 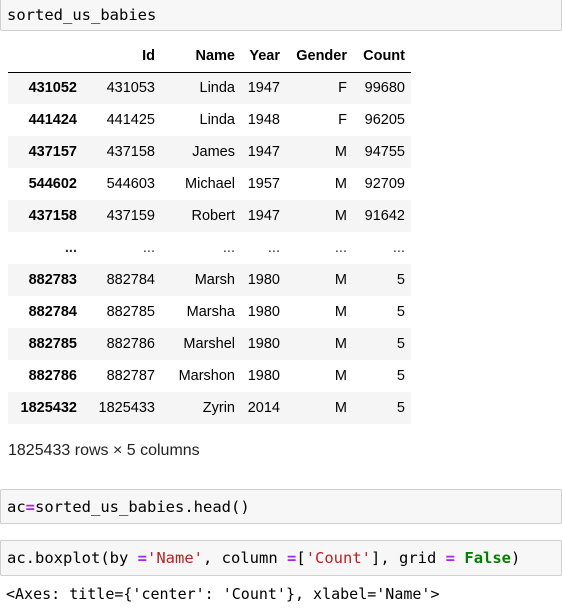 What do you see at coordinates (130, 312) in the screenshot?
I see `cell-id: 882785` at bounding box center [130, 312].